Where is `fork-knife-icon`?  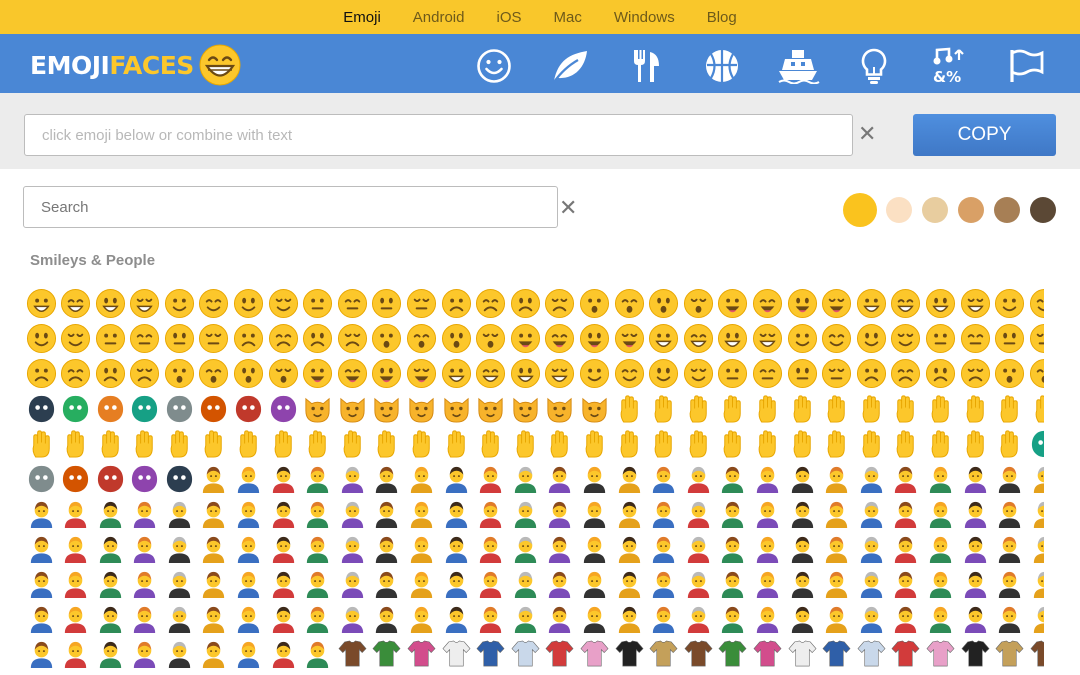 fork-knife-icon is located at coordinates (646, 66).